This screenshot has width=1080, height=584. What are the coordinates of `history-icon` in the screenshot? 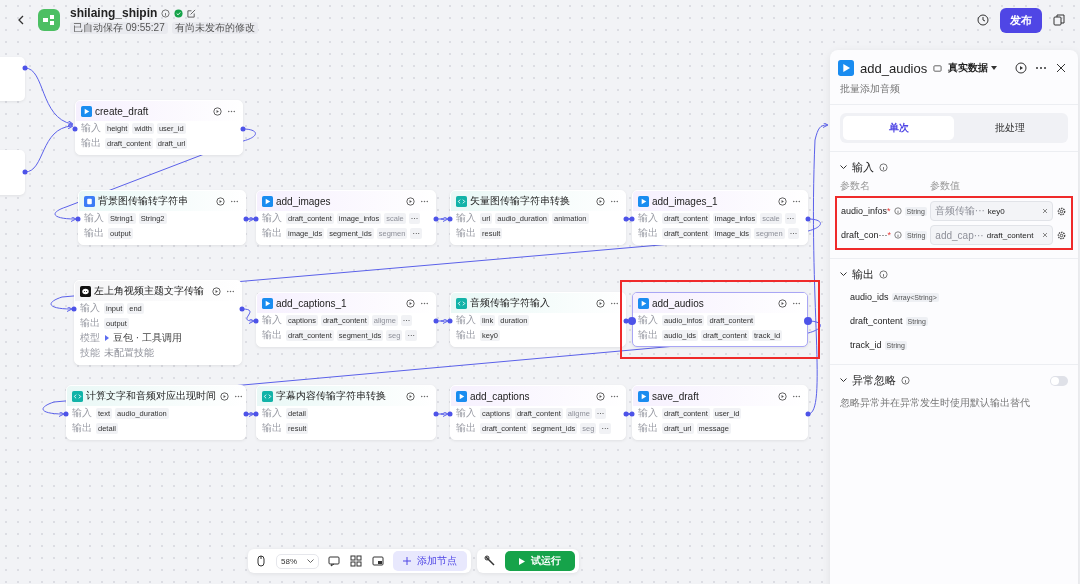 It's located at (983, 20).